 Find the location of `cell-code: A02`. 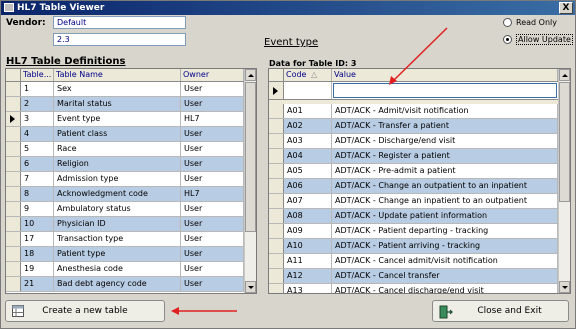

cell-code: A02 is located at coordinates (308, 126).